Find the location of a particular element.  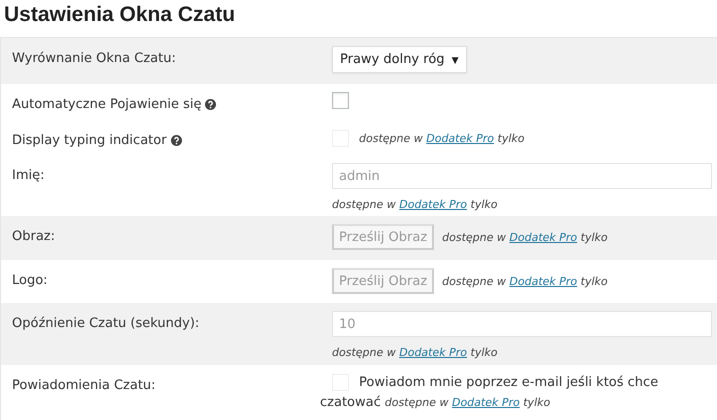

field-label: Powiadomienia Czatu: is located at coordinates (84, 385).